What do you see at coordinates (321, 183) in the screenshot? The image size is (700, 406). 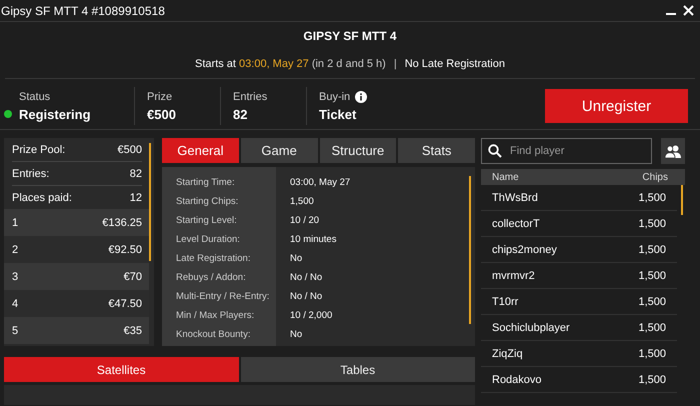 I see `detail-value: 03:00, May 27` at bounding box center [321, 183].